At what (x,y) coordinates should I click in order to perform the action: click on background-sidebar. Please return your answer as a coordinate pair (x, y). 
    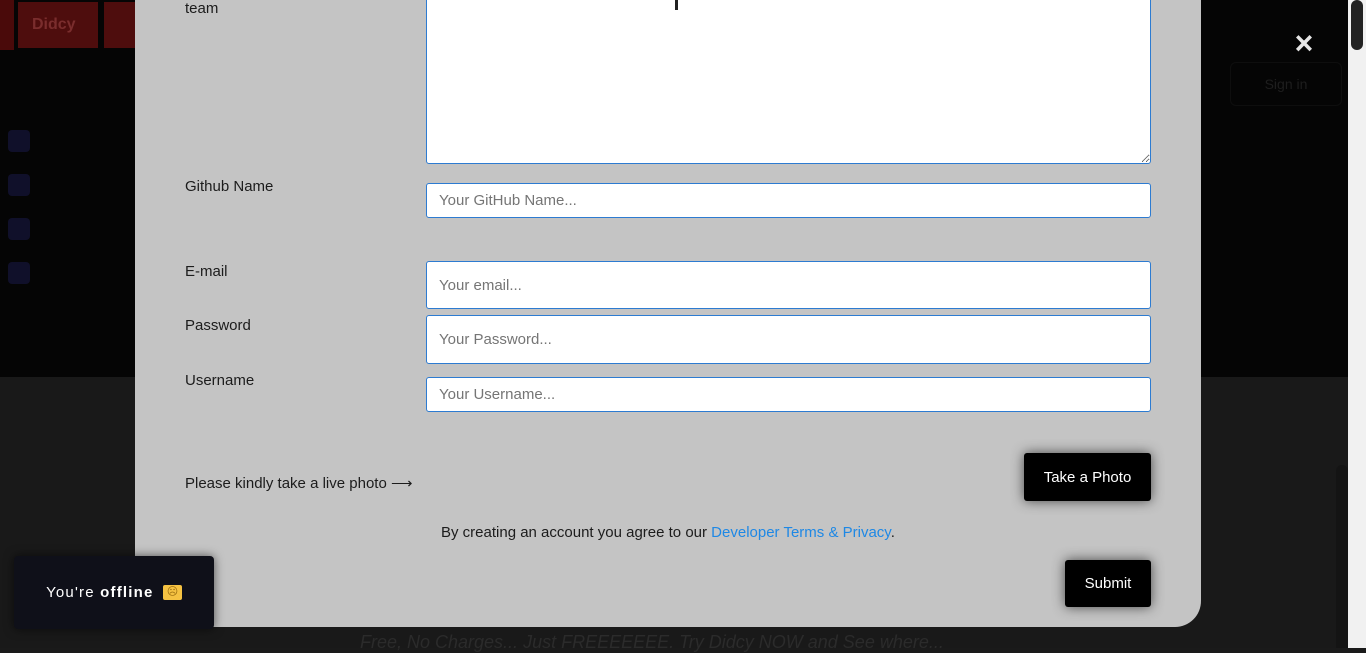
    Looking at the image, I should click on (21, 218).